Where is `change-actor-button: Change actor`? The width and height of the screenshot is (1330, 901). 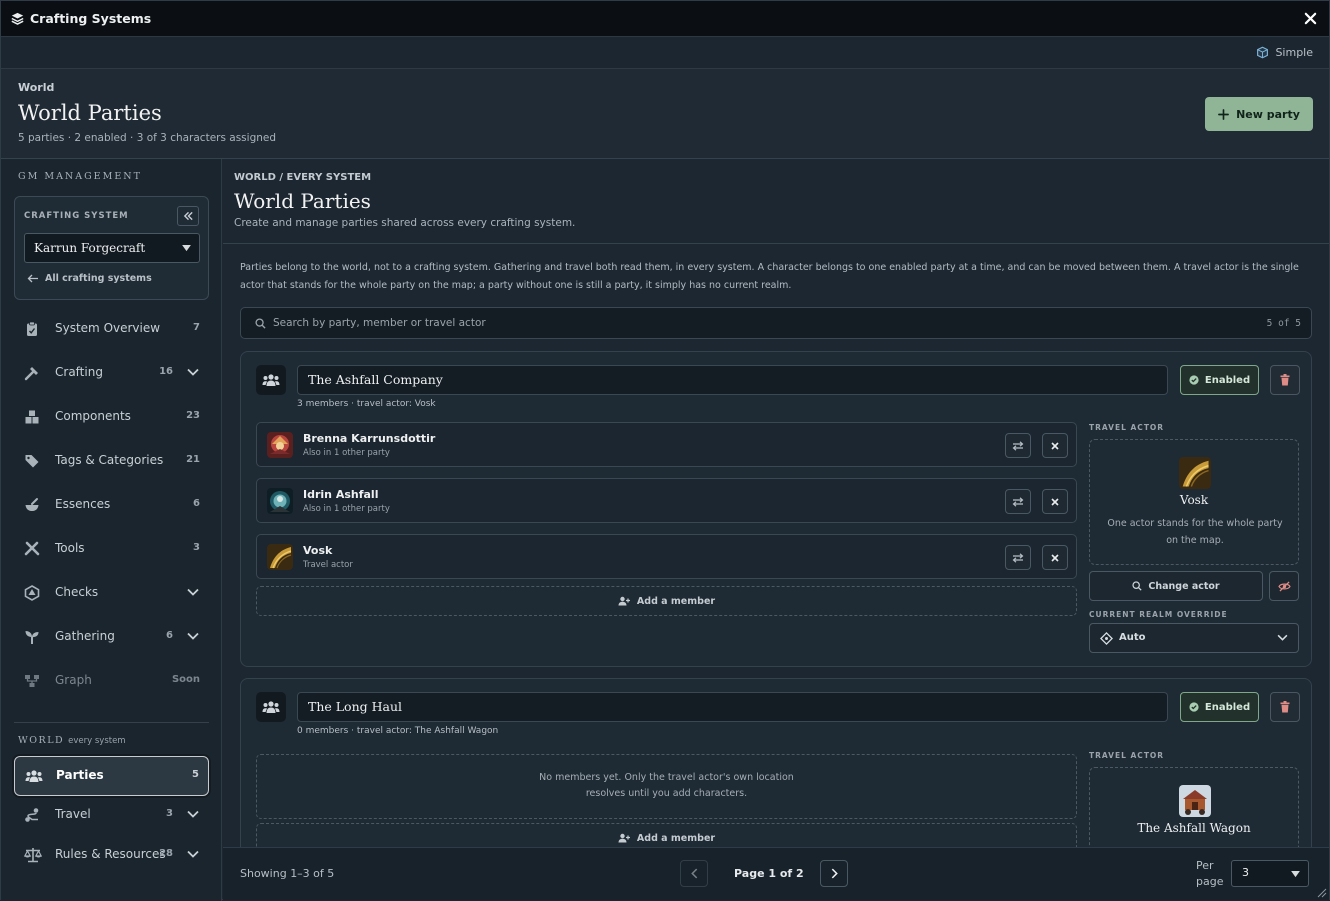
change-actor-button: Change actor is located at coordinates (1176, 586).